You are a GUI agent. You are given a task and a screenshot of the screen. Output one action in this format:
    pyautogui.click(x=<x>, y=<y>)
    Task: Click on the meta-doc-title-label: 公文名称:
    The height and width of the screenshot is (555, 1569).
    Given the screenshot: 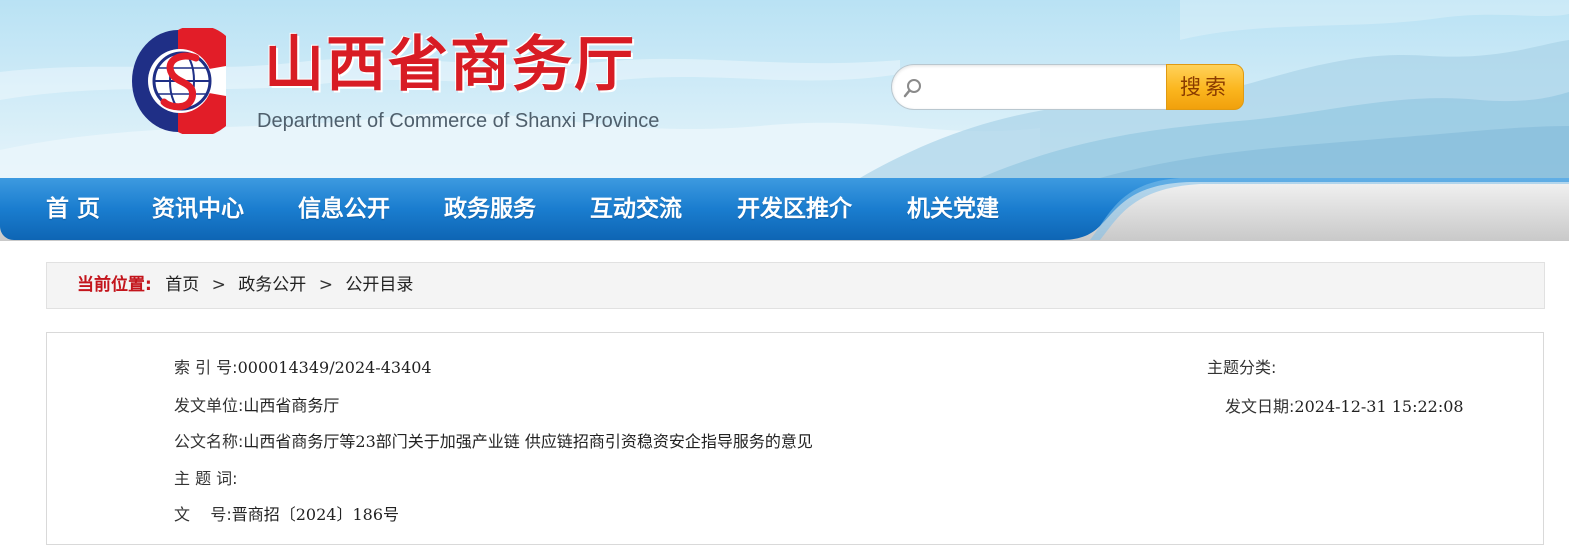 What is the action you would take?
    pyautogui.click(x=209, y=441)
    